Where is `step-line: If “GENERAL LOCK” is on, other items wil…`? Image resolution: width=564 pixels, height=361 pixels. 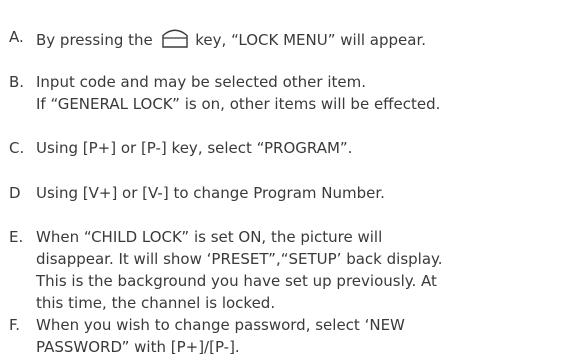
step-line: If “GENERAL LOCK” is on, other items wil… is located at coordinates (238, 104).